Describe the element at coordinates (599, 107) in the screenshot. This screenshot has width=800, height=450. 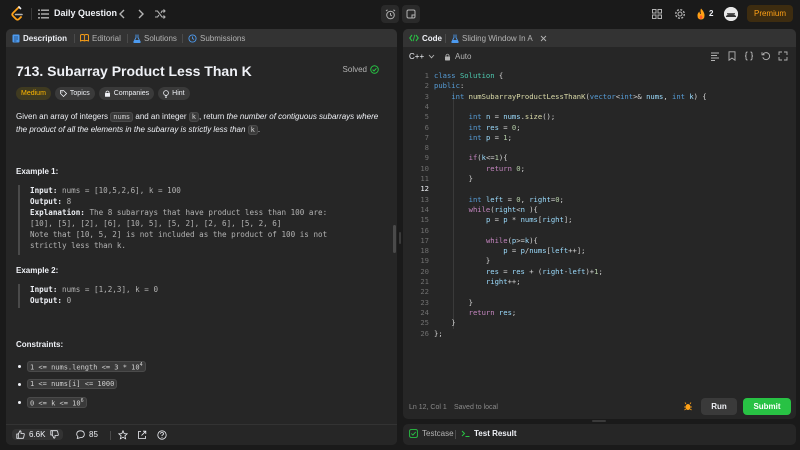
I see `code-line: 4` at that location.